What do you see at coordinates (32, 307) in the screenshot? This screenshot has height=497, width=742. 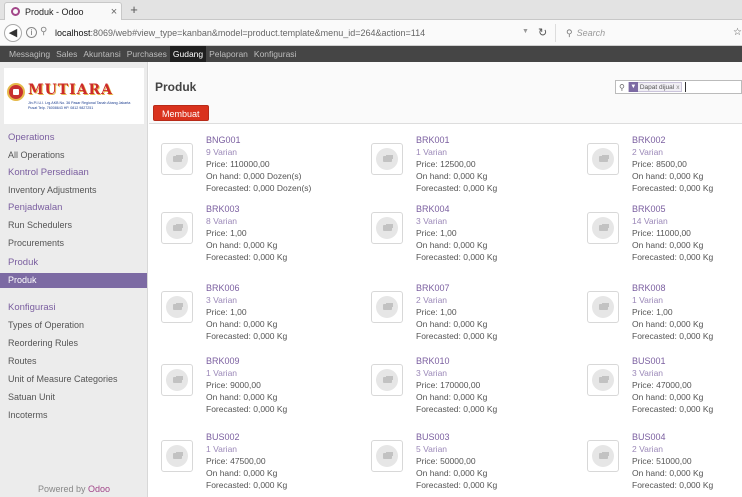 I see `sidebar-section-title: Konfigurasi` at bounding box center [32, 307].